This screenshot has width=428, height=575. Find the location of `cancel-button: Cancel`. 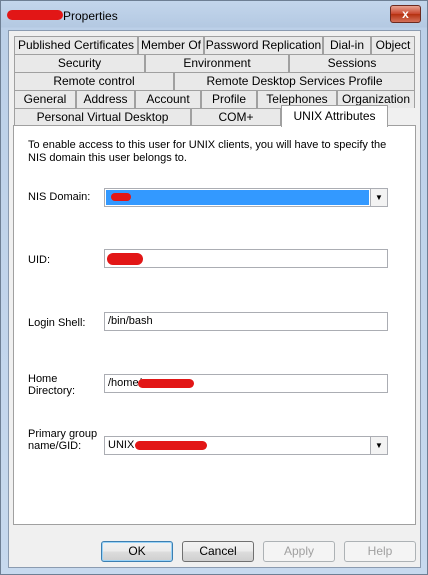

cancel-button: Cancel is located at coordinates (218, 551).